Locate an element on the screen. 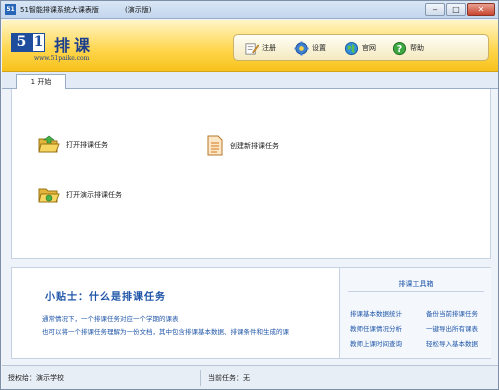 Image resolution: width=499 pixels, height=390 pixels. status-bar: 授权给：演示学校 当前任务：无 is located at coordinates (250, 377).